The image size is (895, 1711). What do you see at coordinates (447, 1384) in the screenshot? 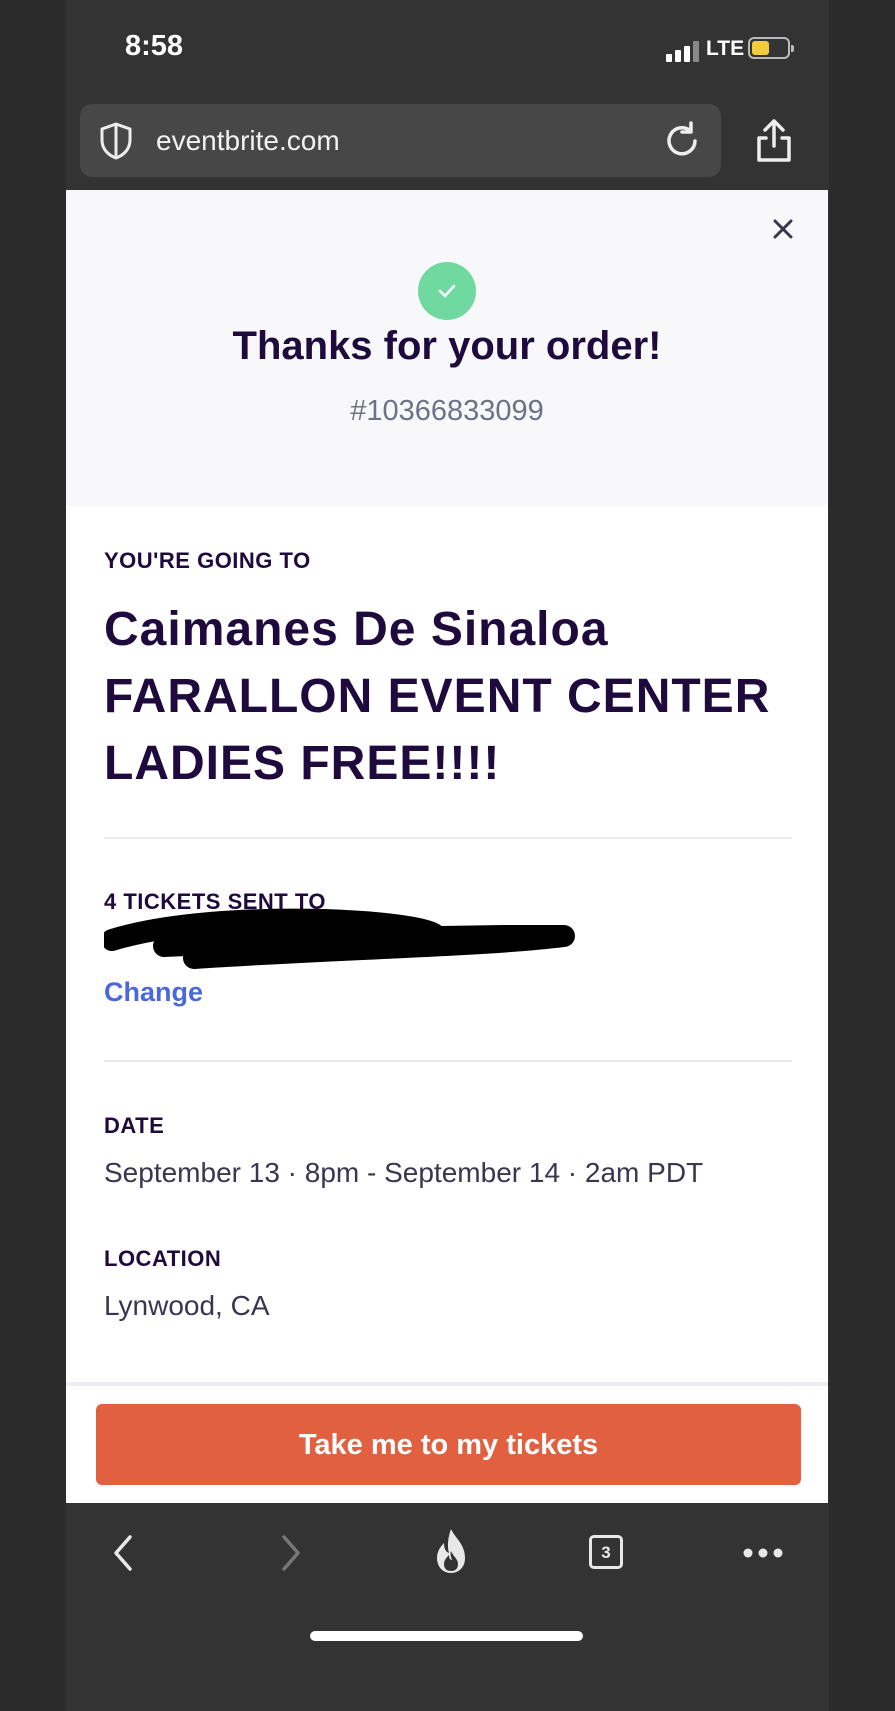
I see `footer-divider` at bounding box center [447, 1384].